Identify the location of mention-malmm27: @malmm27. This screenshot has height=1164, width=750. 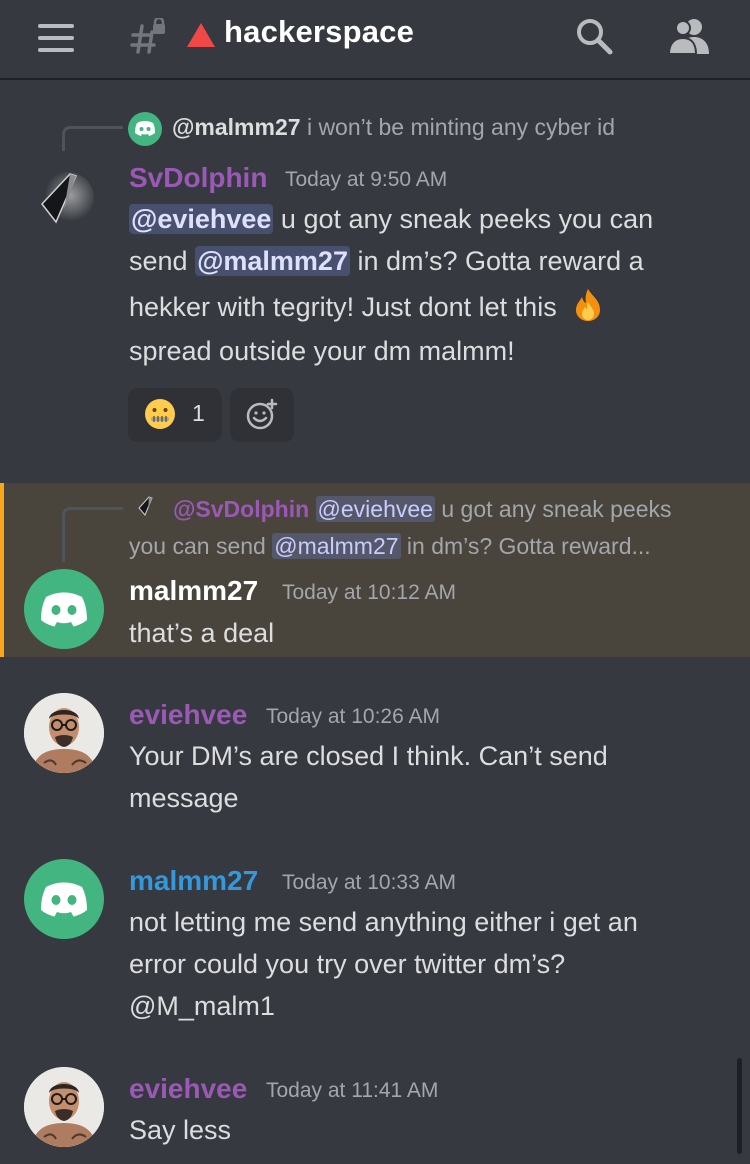
(272, 261).